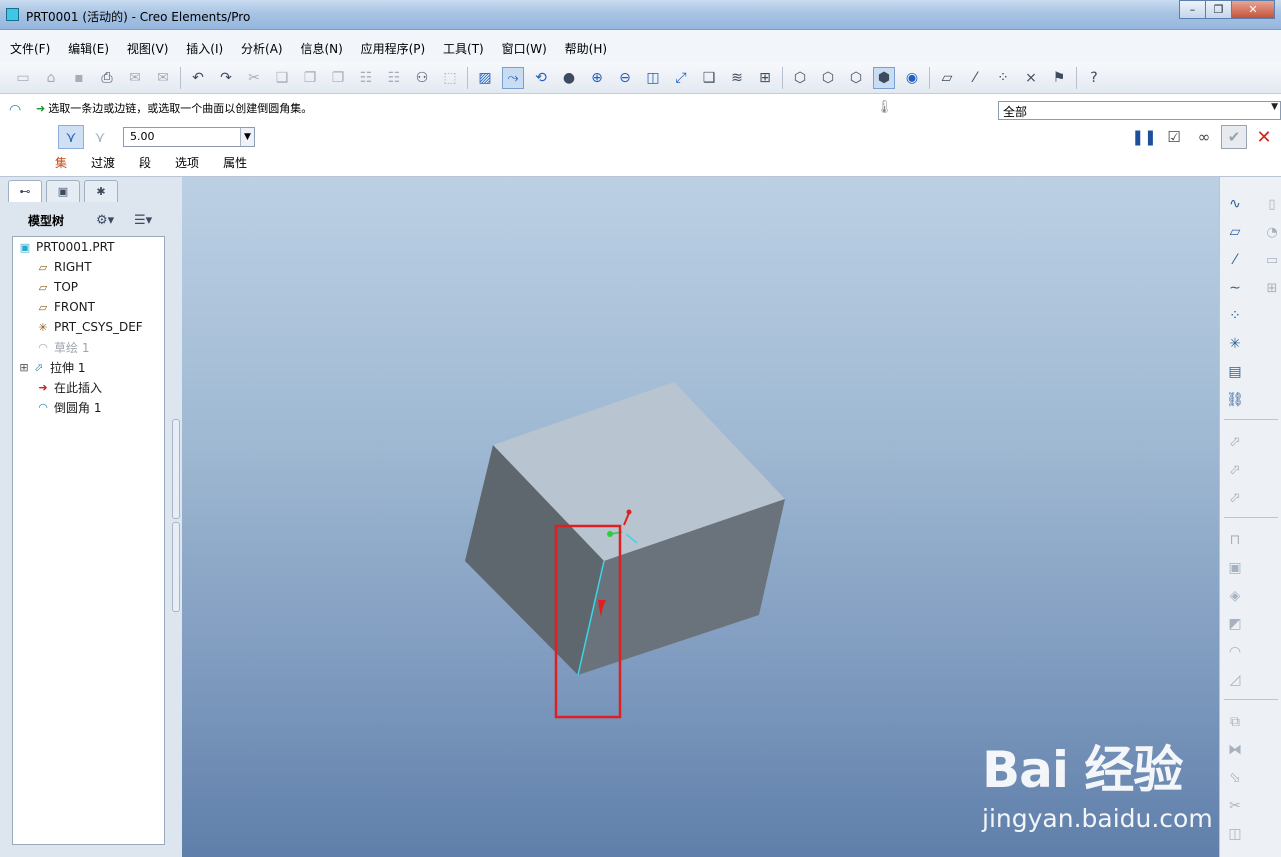 This screenshot has height=857, width=1281. I want to click on datum-axes-icon: ⁄, so click(975, 78).